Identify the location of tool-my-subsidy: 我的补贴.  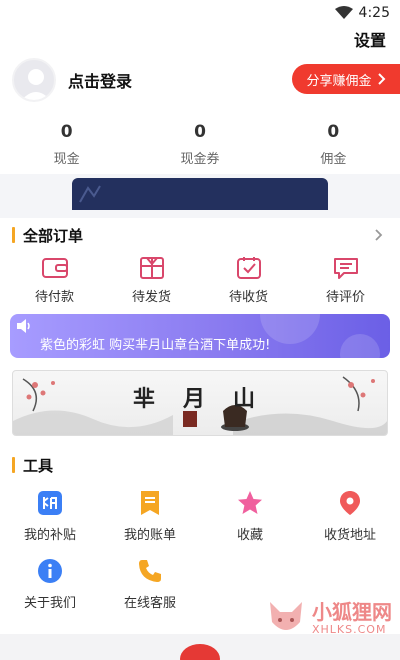
(50, 516).